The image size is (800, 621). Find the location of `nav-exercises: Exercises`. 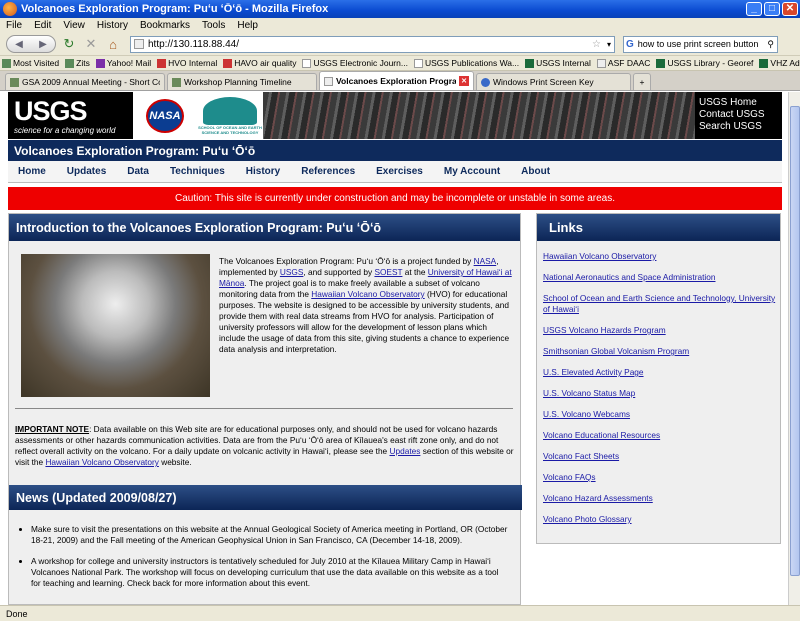

nav-exercises: Exercises is located at coordinates (400, 171).